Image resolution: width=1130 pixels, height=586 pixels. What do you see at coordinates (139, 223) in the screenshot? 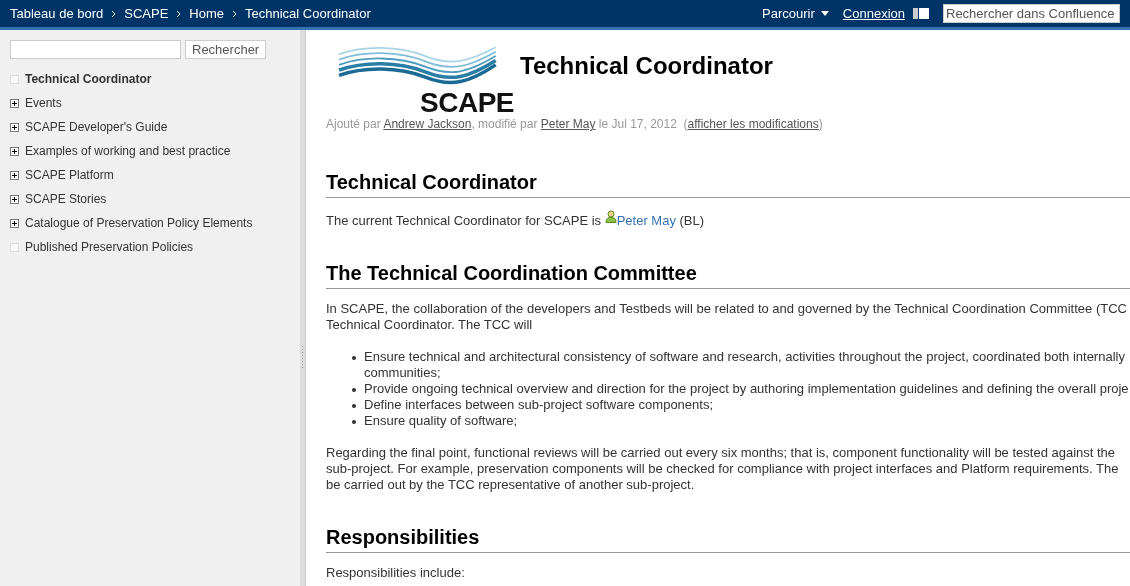
I see `tree-item-label: Catalogue of Preservation Policy Elements` at bounding box center [139, 223].